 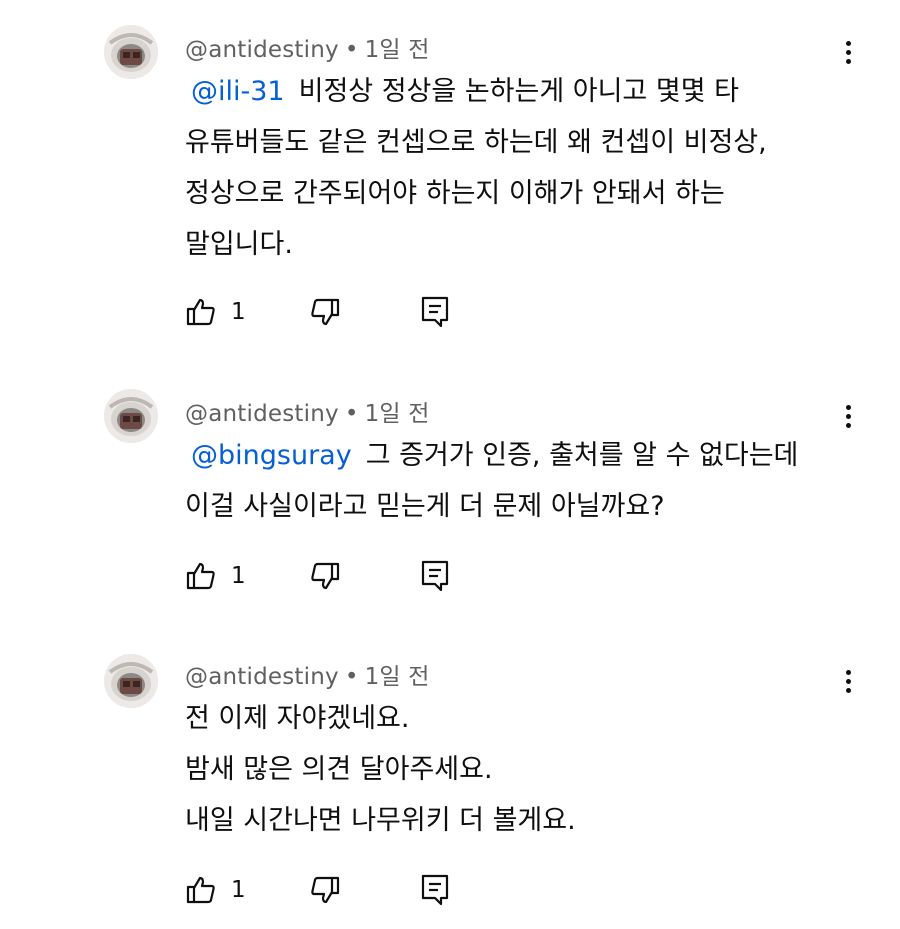 I want to click on comment-line: 유튜버들도 같은 컨셉으로 하는데 왜 컨셉이 비정상,, so click(x=476, y=142).